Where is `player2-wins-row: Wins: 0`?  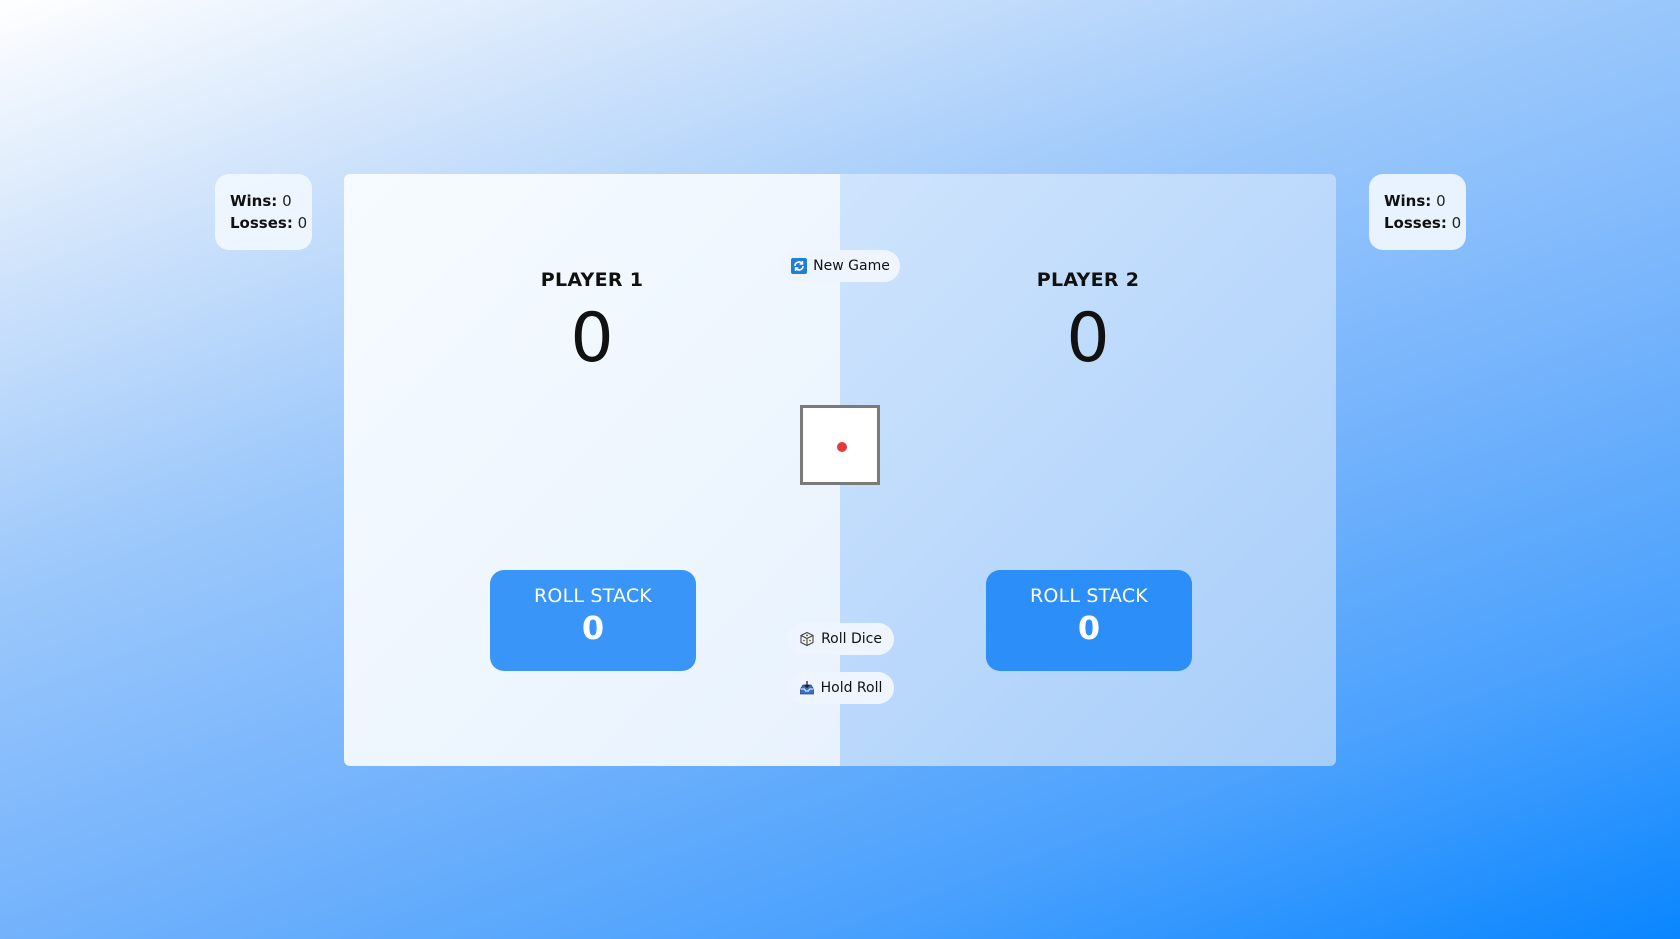 player2-wins-row: Wins: 0 is located at coordinates (1425, 201).